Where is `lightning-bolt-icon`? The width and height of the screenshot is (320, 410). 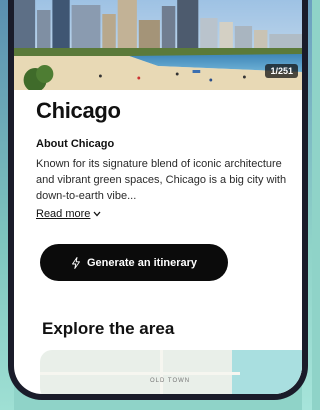 lightning-bolt-icon is located at coordinates (76, 262).